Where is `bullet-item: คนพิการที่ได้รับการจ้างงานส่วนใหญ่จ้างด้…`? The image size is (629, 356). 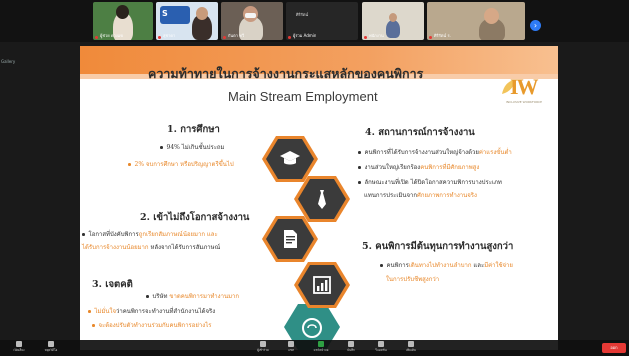 bullet-item: คนพิการที่ได้รับการจ้างงานส่วนใหญ่จ้างด้… is located at coordinates (435, 152).